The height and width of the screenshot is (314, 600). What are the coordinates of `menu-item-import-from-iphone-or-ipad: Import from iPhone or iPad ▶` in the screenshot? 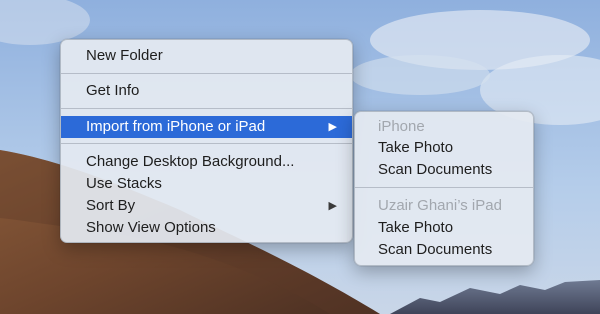 It's located at (206, 127).